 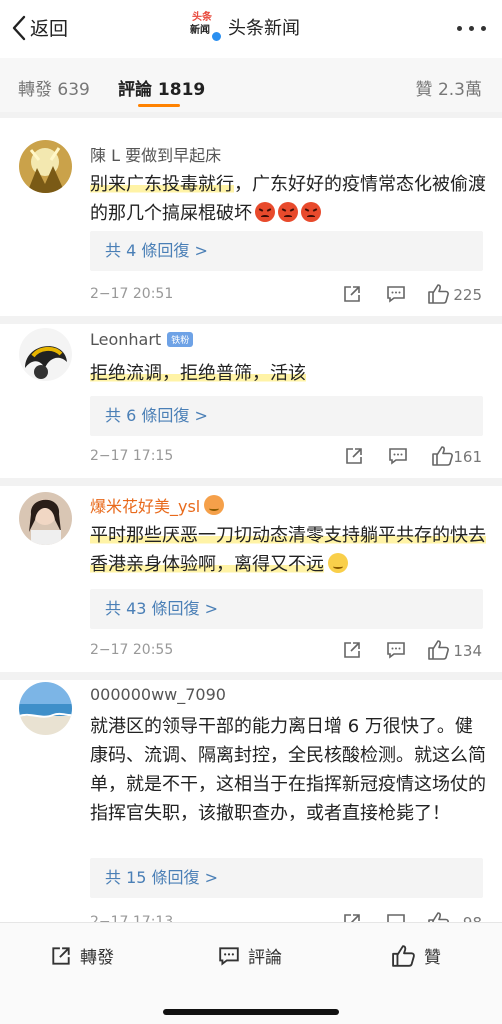 I want to click on like-count: 161, so click(x=467, y=457).